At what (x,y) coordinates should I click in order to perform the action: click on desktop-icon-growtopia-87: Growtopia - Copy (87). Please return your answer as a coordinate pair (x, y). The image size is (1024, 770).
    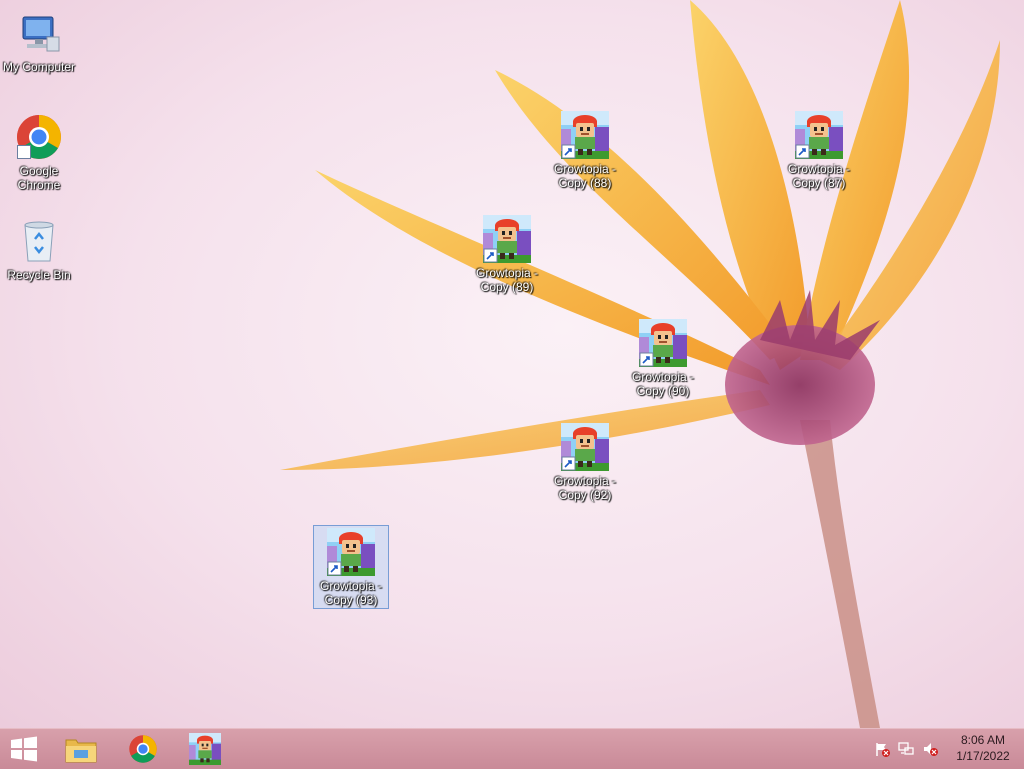
    Looking at the image, I should click on (819, 150).